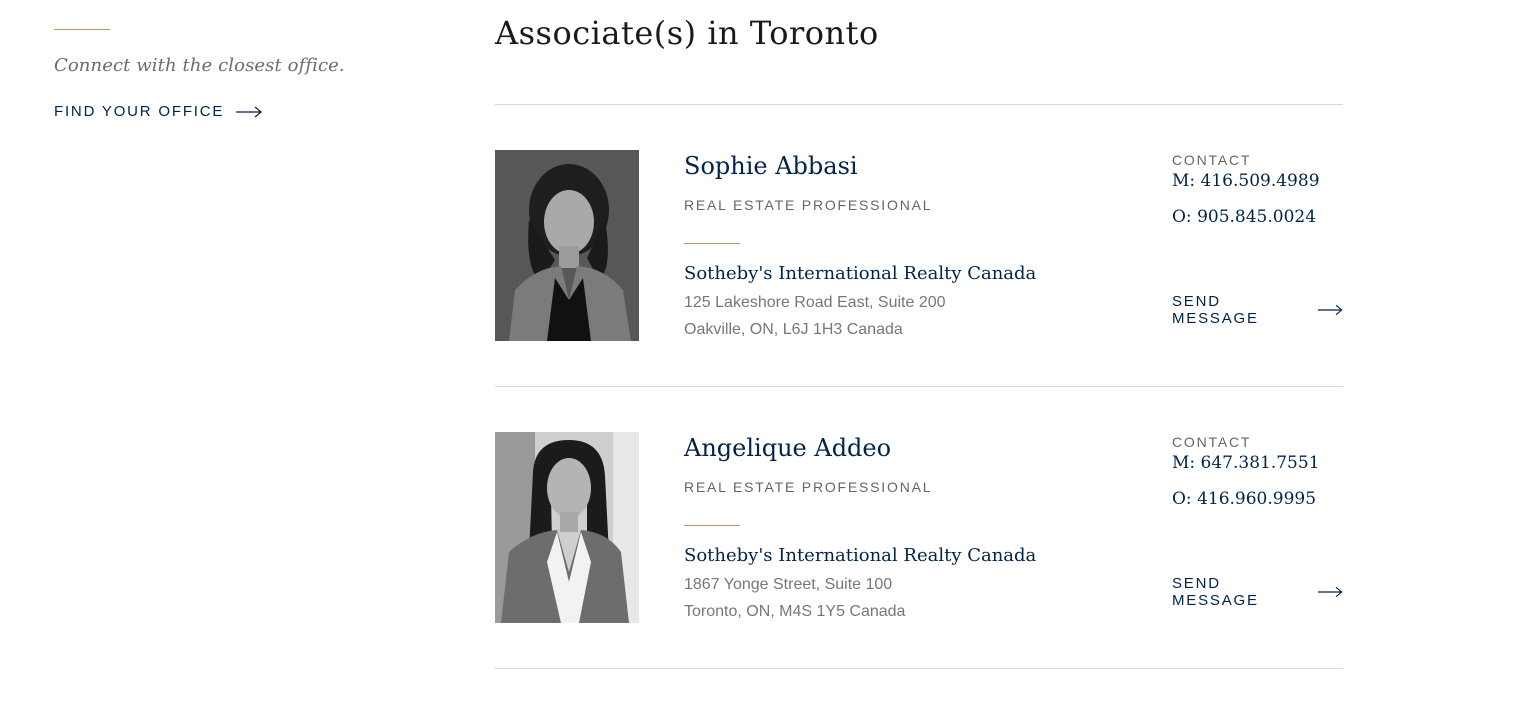  Describe the element at coordinates (687, 33) in the screenshot. I see `page-title: Associate(s) in Toronto` at that location.